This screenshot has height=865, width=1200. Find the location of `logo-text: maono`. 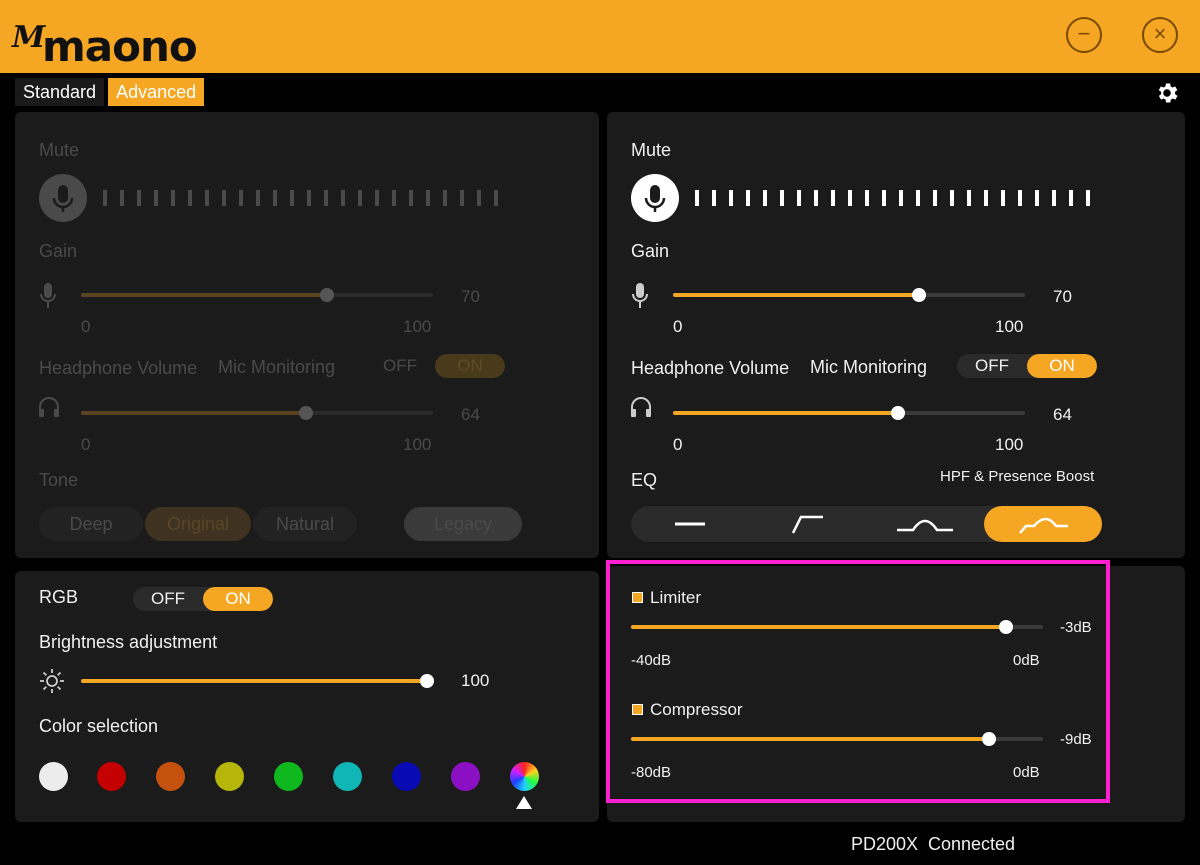

logo-text: maono is located at coordinates (120, 46).